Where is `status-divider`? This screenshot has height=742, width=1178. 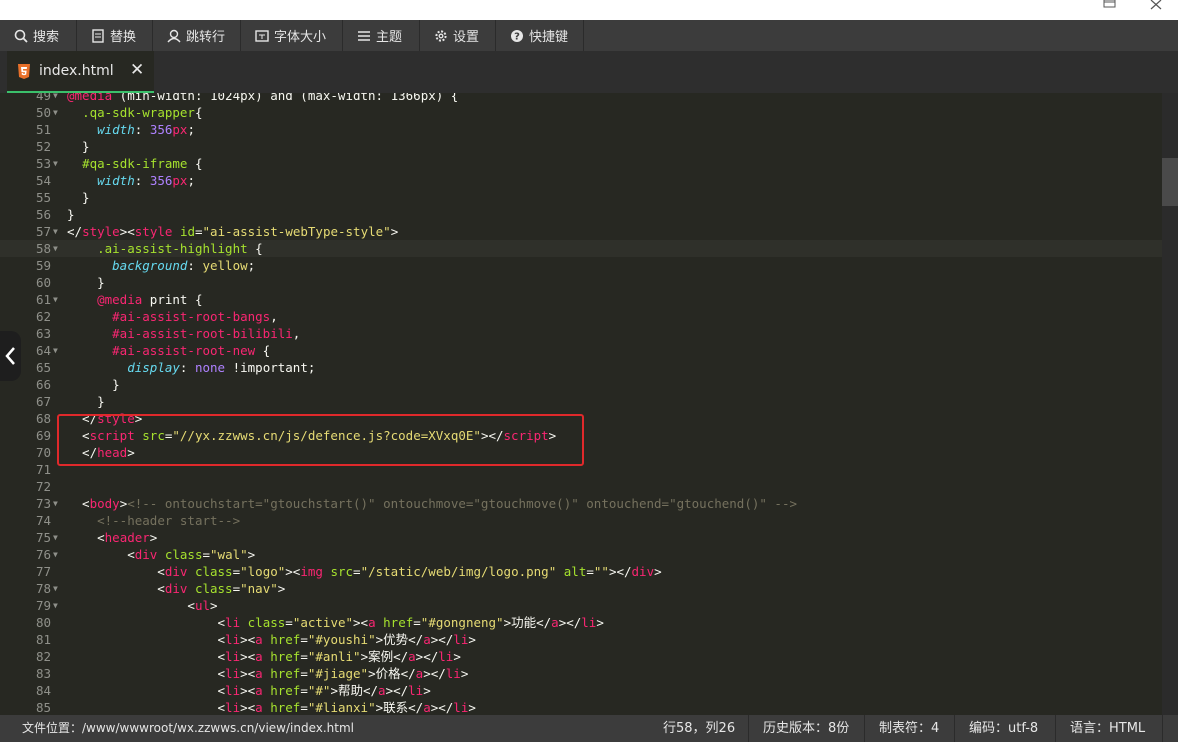 status-divider is located at coordinates (954, 728).